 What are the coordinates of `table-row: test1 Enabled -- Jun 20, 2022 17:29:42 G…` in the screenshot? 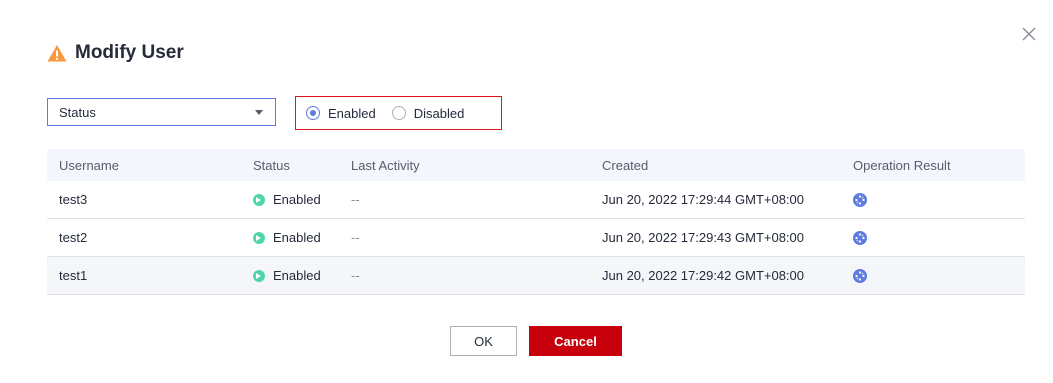 It's located at (536, 275).